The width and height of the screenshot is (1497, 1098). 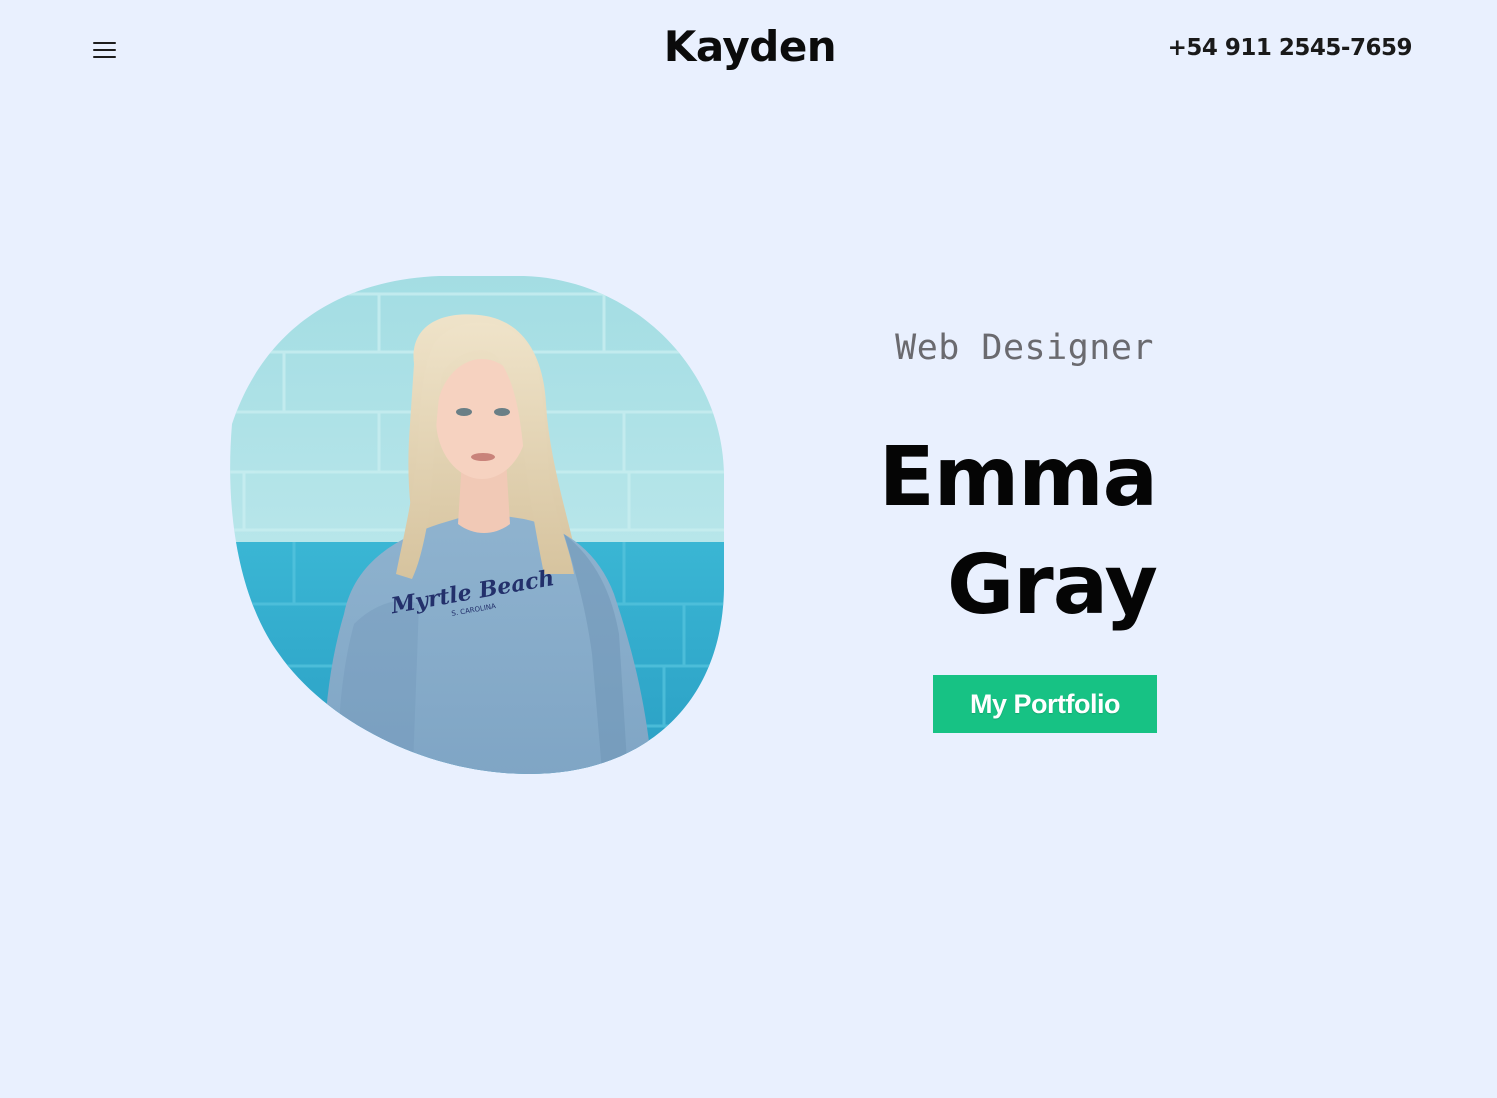 I want to click on site-logo: Kayden, so click(x=750, y=46).